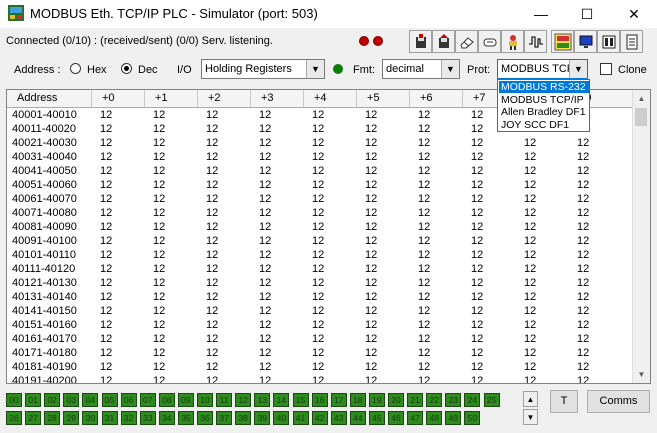  Describe the element at coordinates (472, 418) in the screenshot. I see `station-box: 50` at that location.